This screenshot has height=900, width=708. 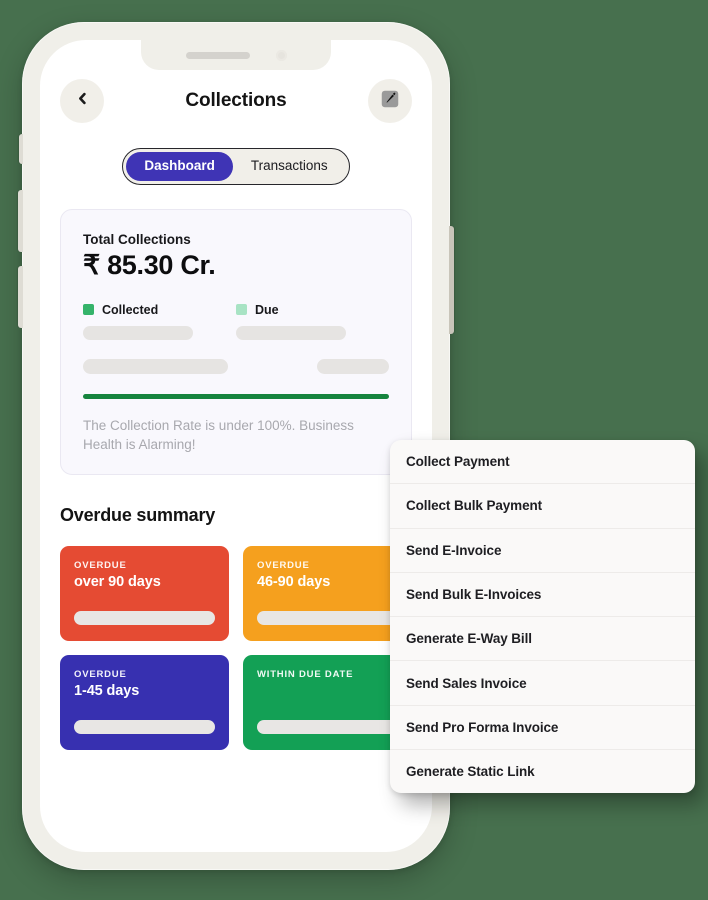 What do you see at coordinates (289, 166) in the screenshot?
I see `tab-transactions: Transactions` at bounding box center [289, 166].